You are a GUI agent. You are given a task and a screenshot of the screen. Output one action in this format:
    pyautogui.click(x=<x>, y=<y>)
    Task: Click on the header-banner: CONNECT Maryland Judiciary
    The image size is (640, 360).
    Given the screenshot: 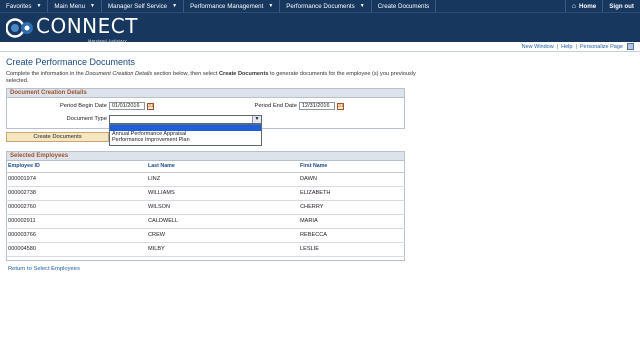 What is the action you would take?
    pyautogui.click(x=320, y=27)
    